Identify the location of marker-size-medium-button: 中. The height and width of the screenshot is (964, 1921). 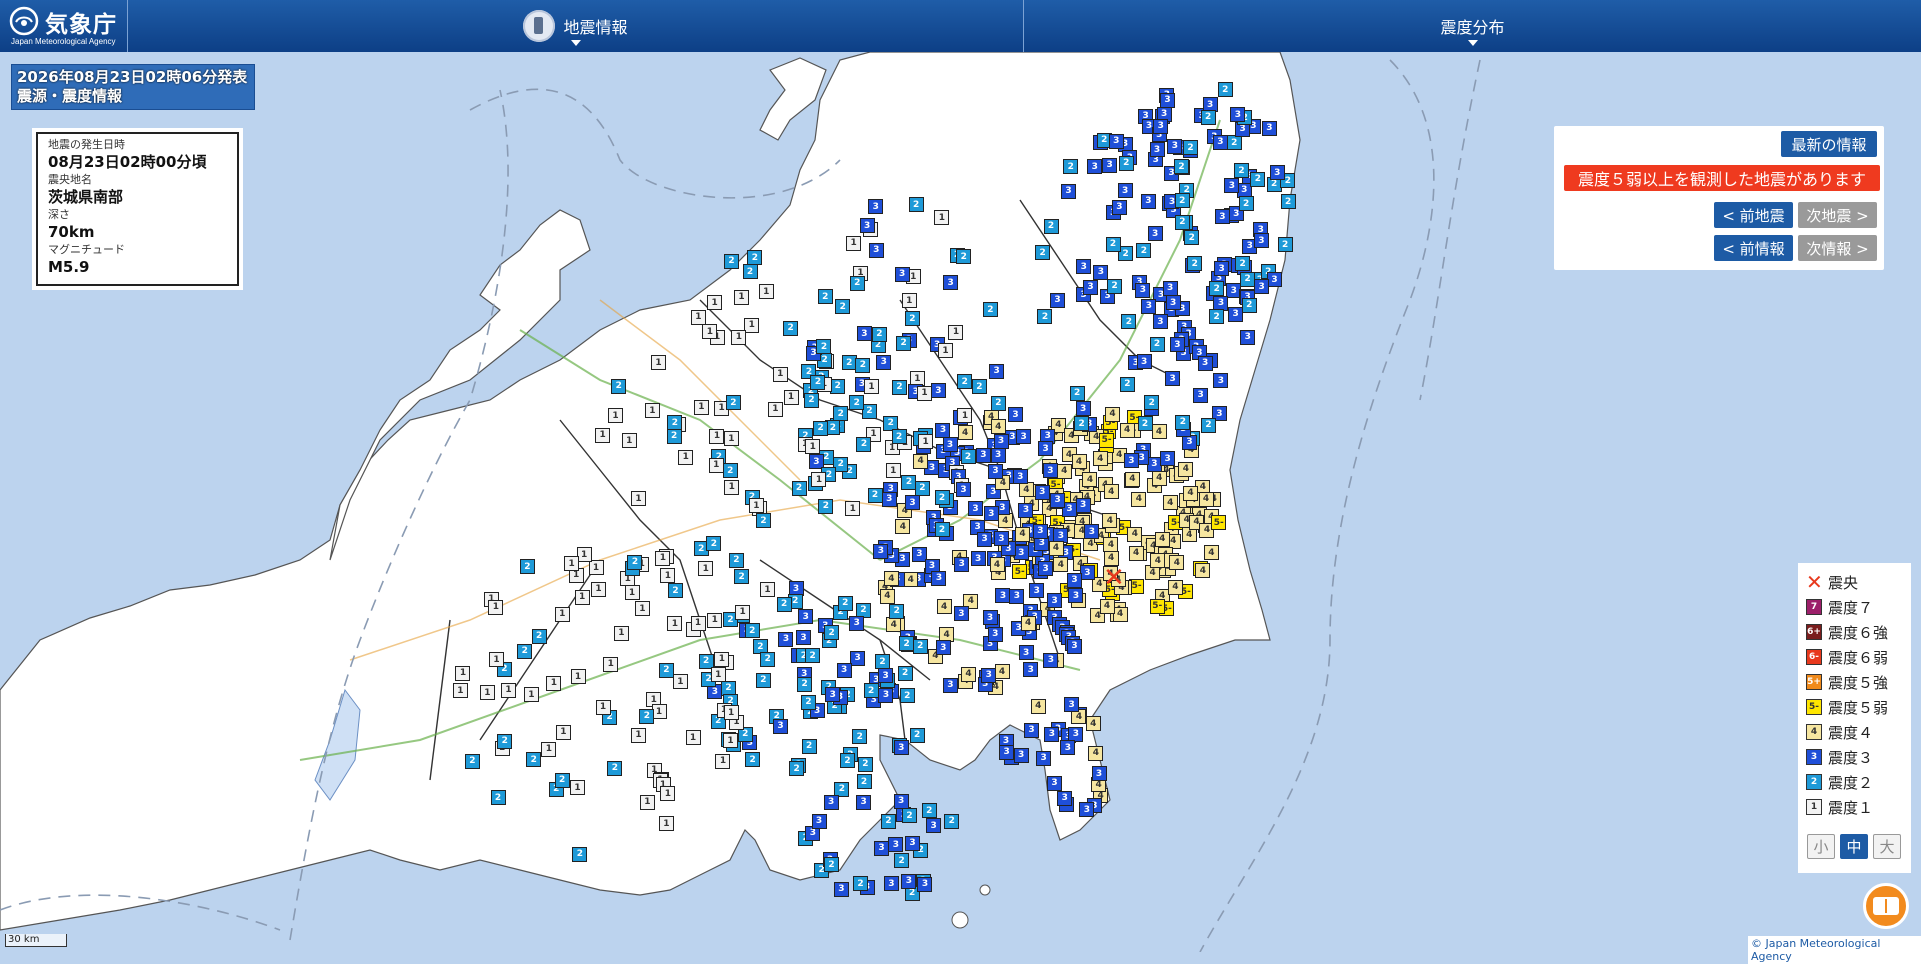
(1854, 846).